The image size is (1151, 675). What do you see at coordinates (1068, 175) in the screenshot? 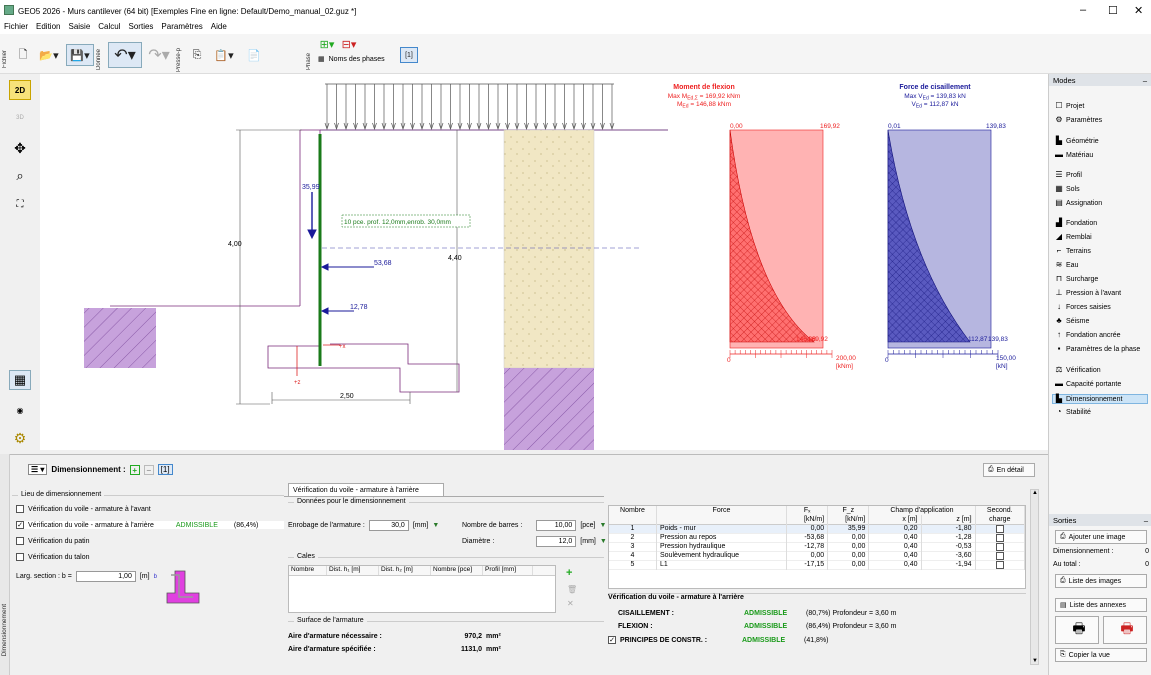
I see `mode-item-4: ☰ Profil` at bounding box center [1068, 175].